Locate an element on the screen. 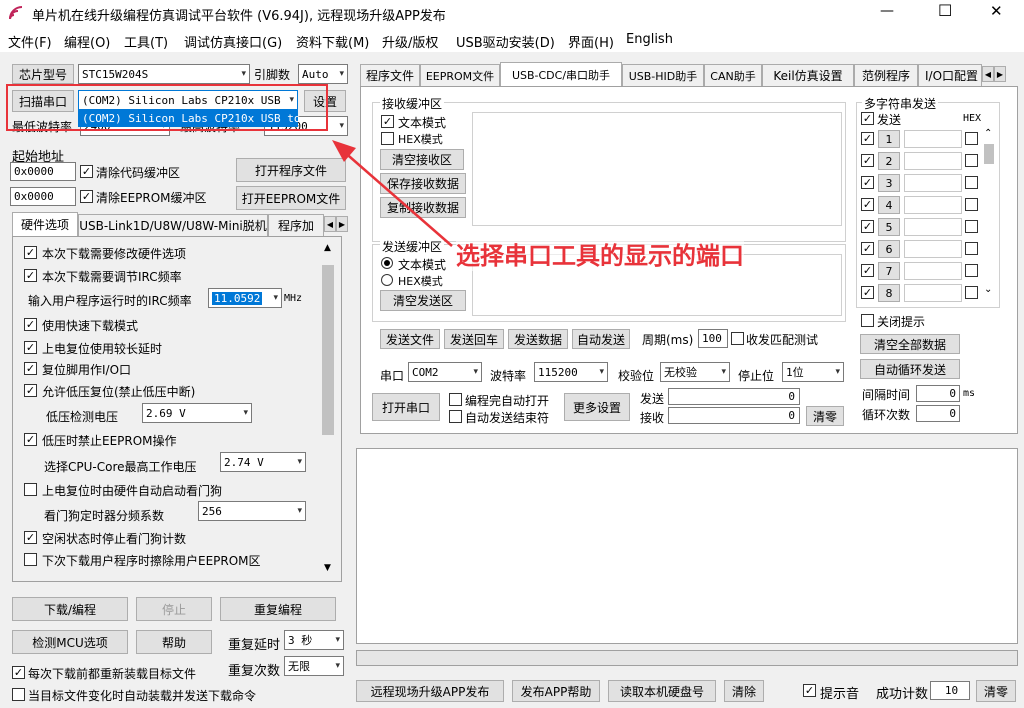 This screenshot has width=1024, height=708. parity-select: 无校验 ▾ is located at coordinates (695, 372).